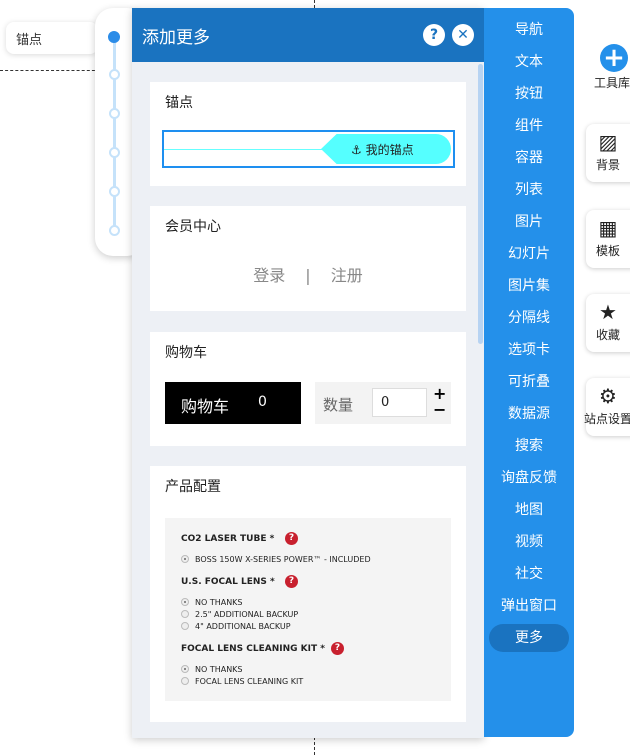 This screenshot has height=755, width=630. I want to click on card-title: 会员中心, so click(193, 227).